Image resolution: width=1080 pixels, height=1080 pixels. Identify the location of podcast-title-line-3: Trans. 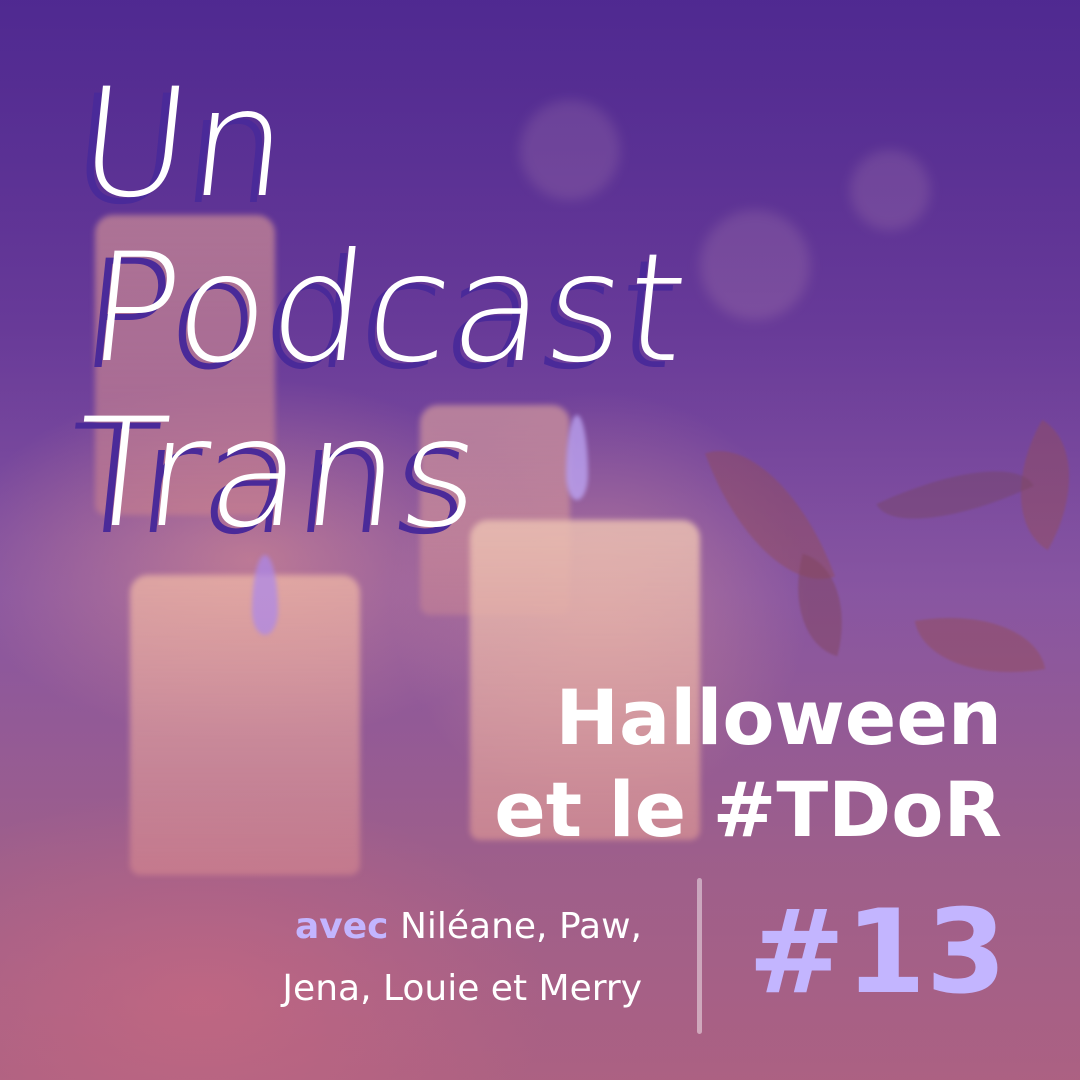
(278, 474).